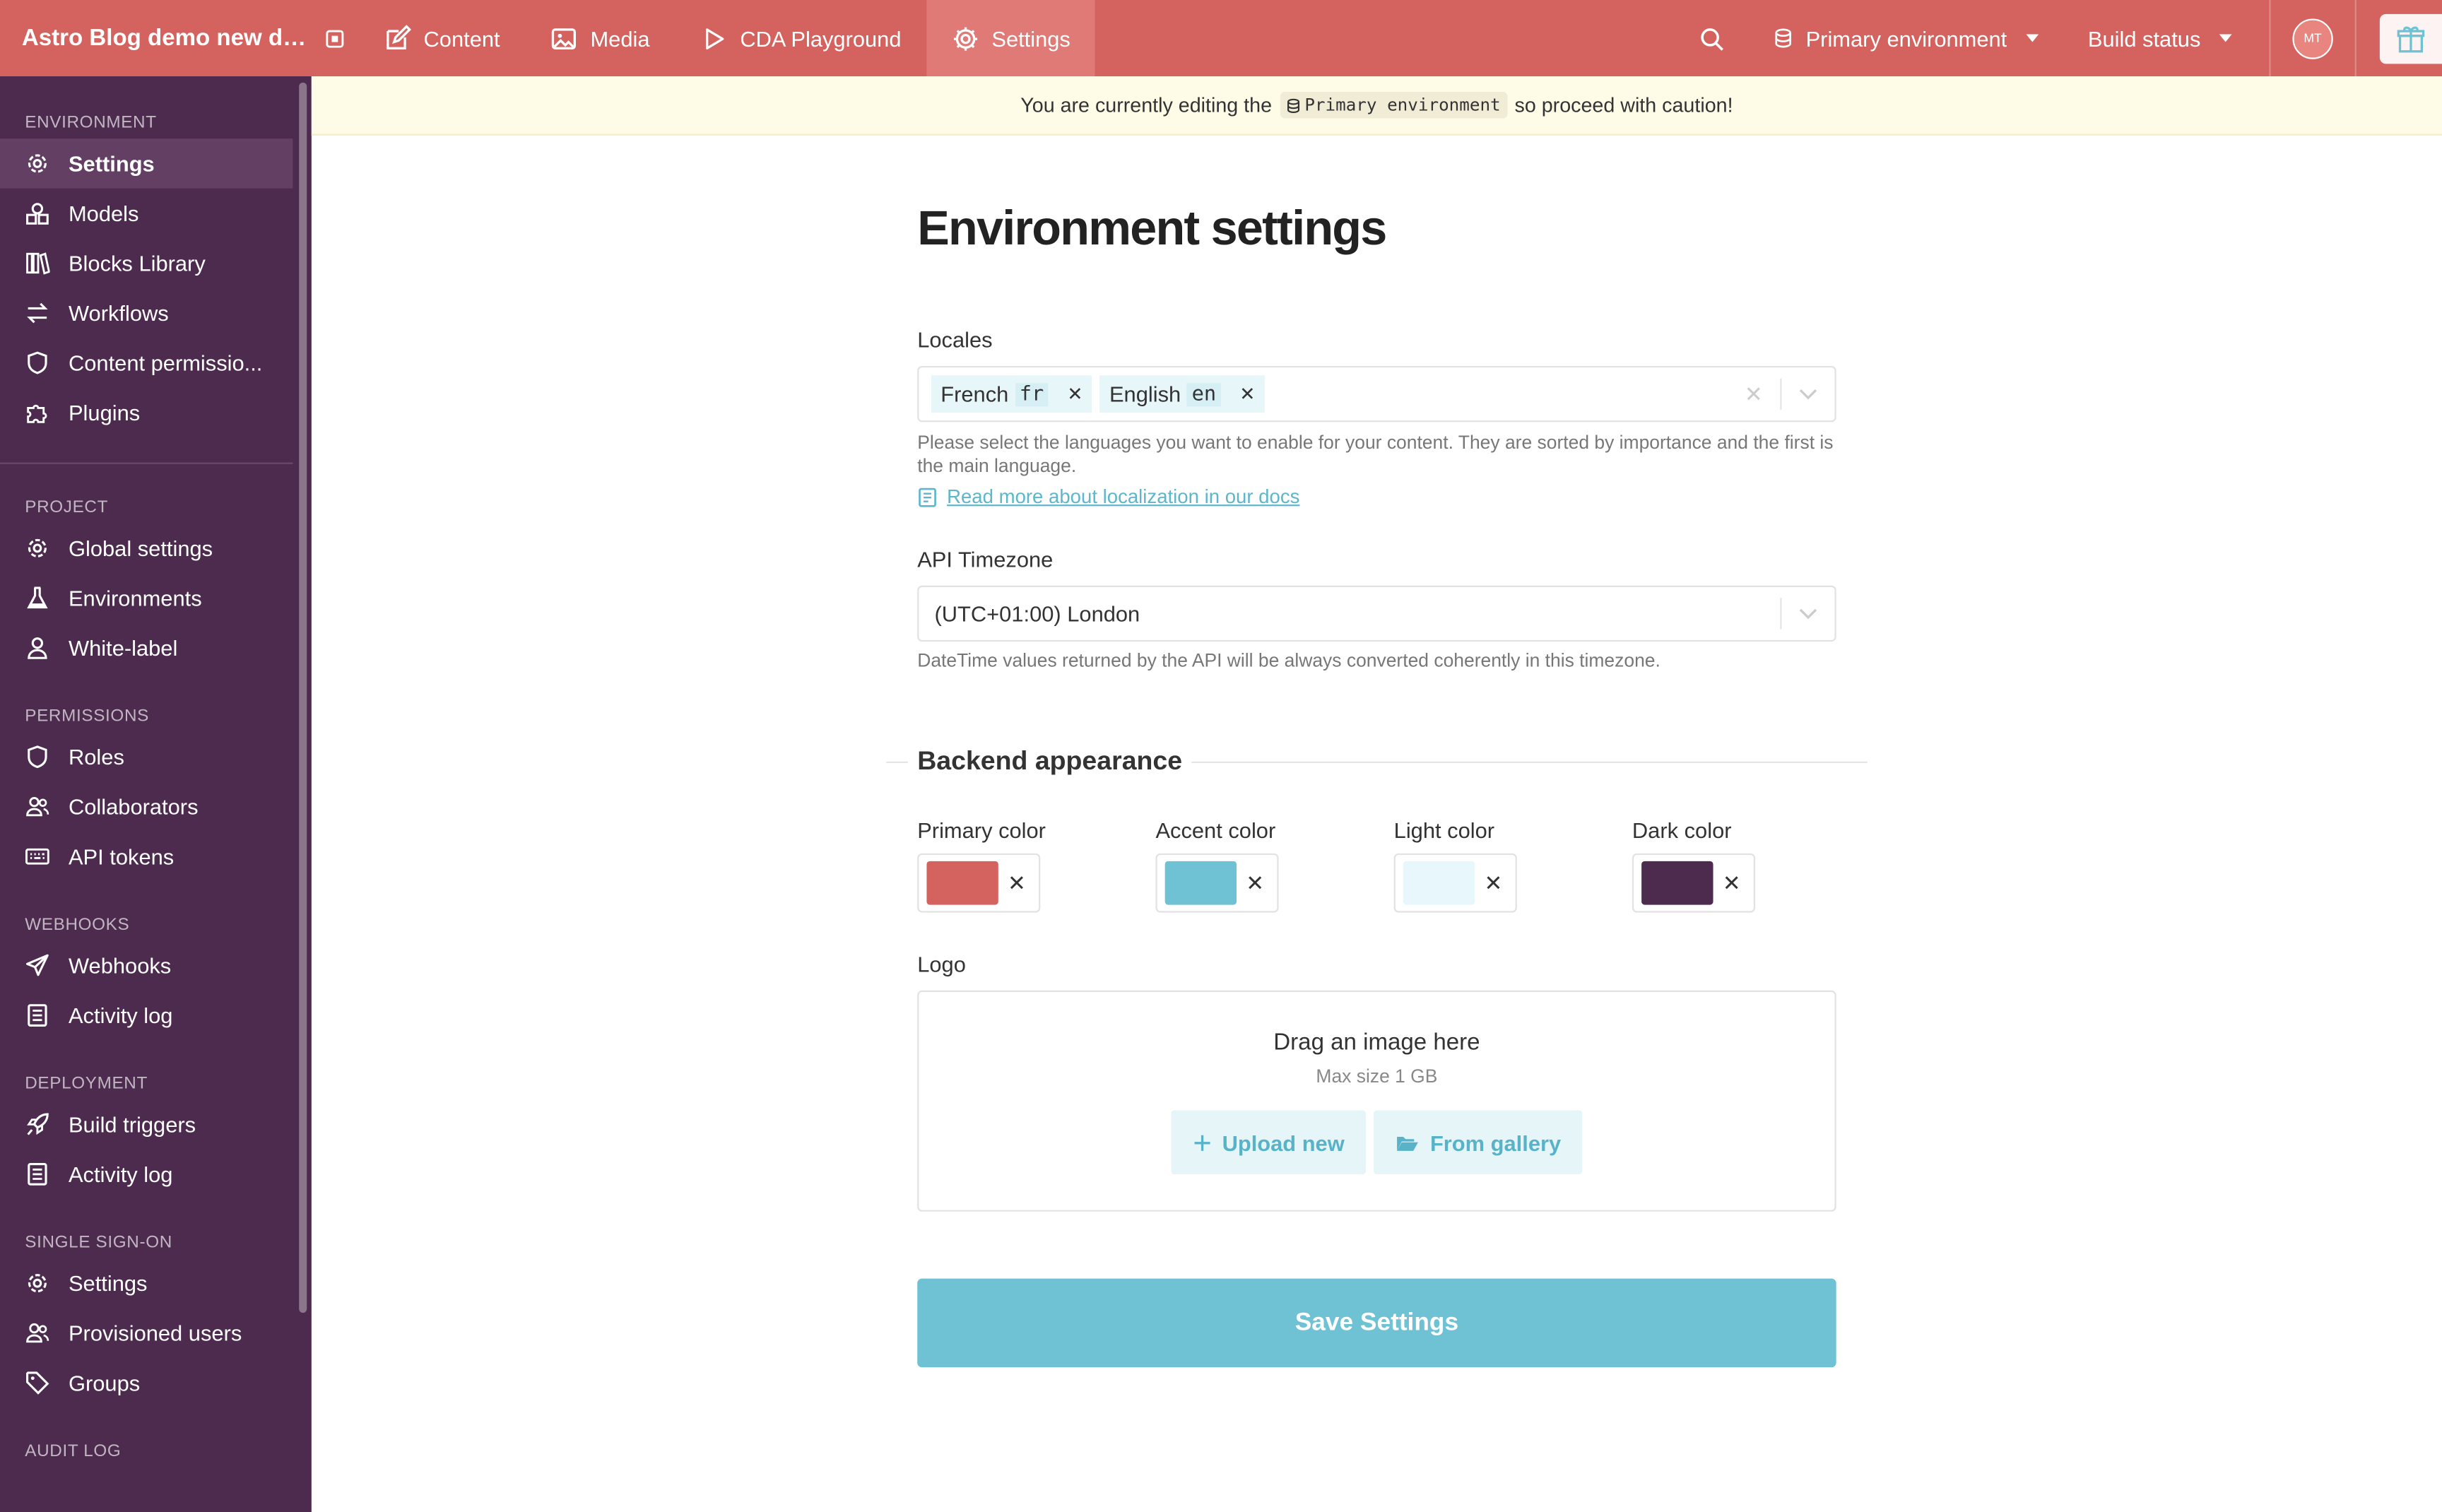 The width and height of the screenshot is (2442, 1512). I want to click on localization-docs-link: Read more about localization in our docs, so click(1108, 497).